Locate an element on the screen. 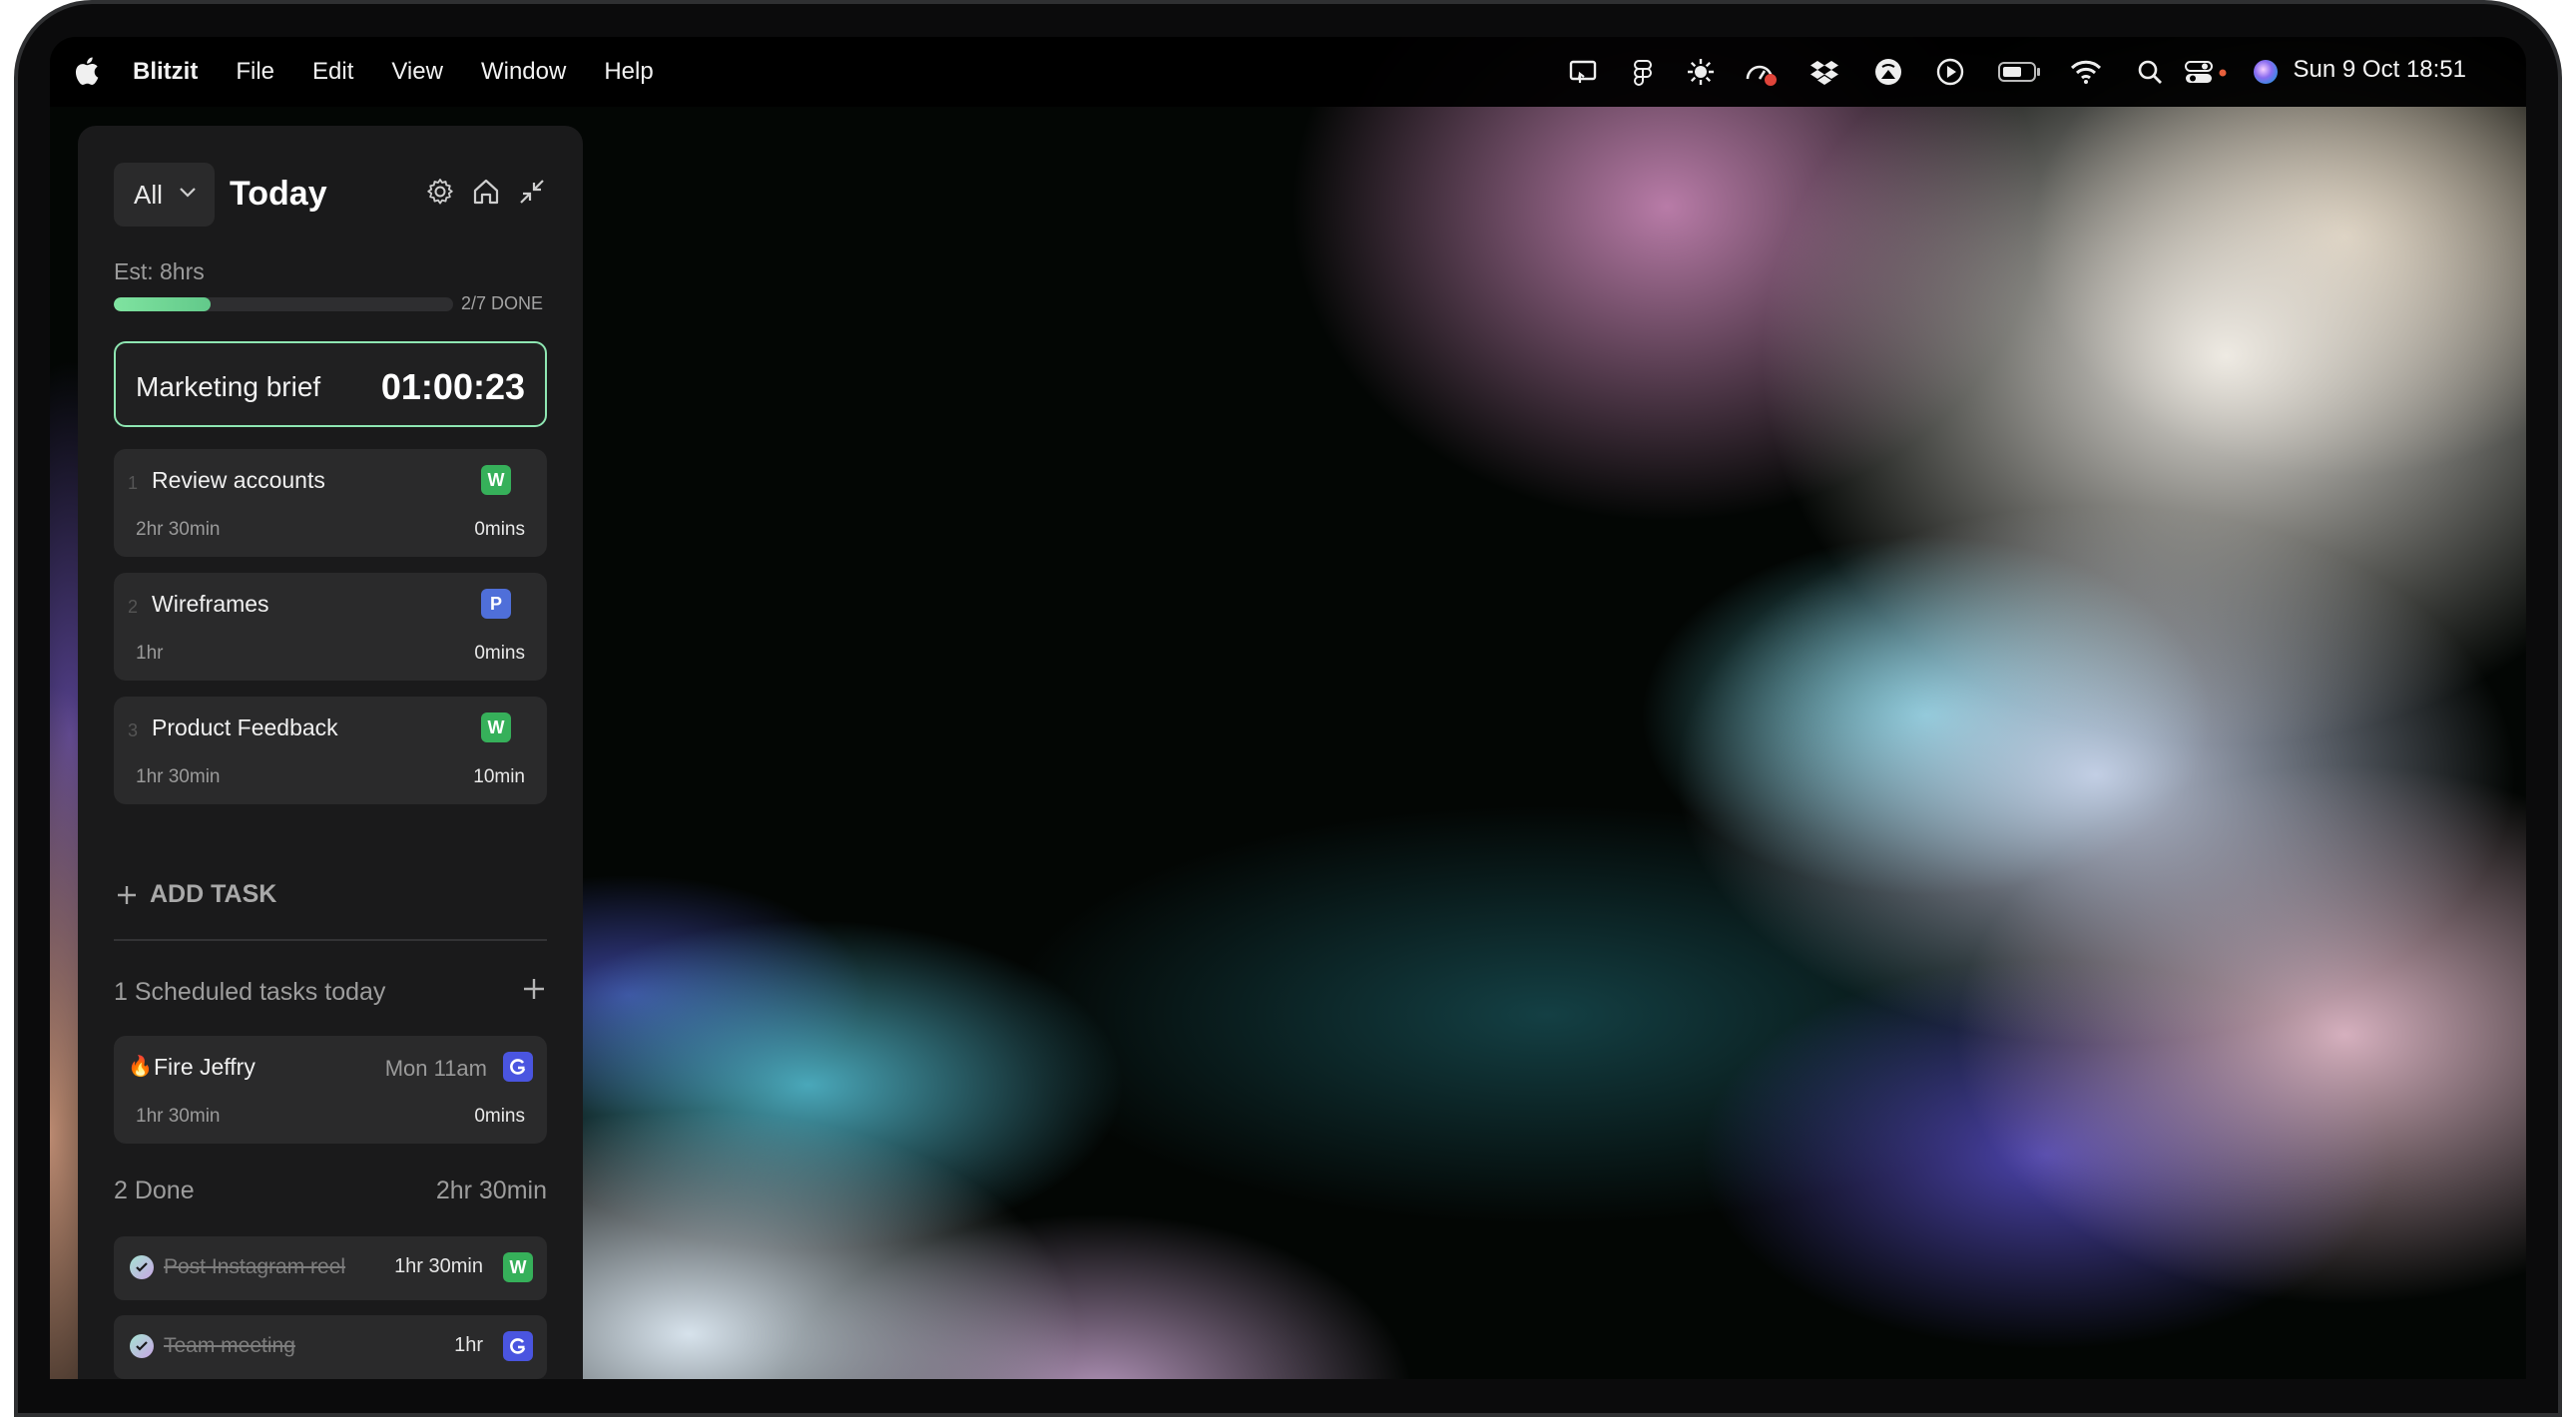 The width and height of the screenshot is (2576, 1417). gear-icon is located at coordinates (440, 192).